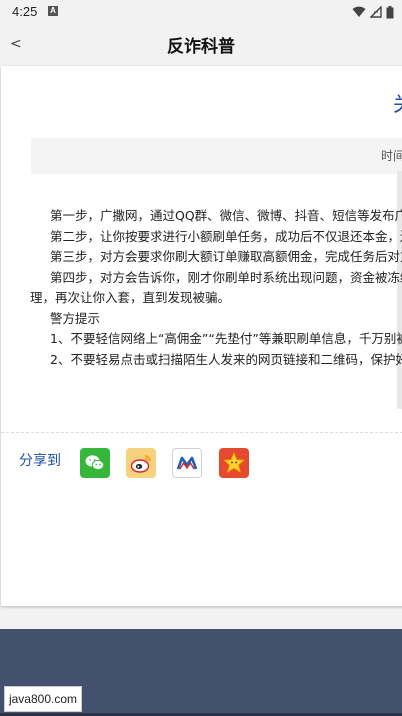 This screenshot has height=716, width=402. Describe the element at coordinates (201, 432) in the screenshot. I see `share-divider` at that location.